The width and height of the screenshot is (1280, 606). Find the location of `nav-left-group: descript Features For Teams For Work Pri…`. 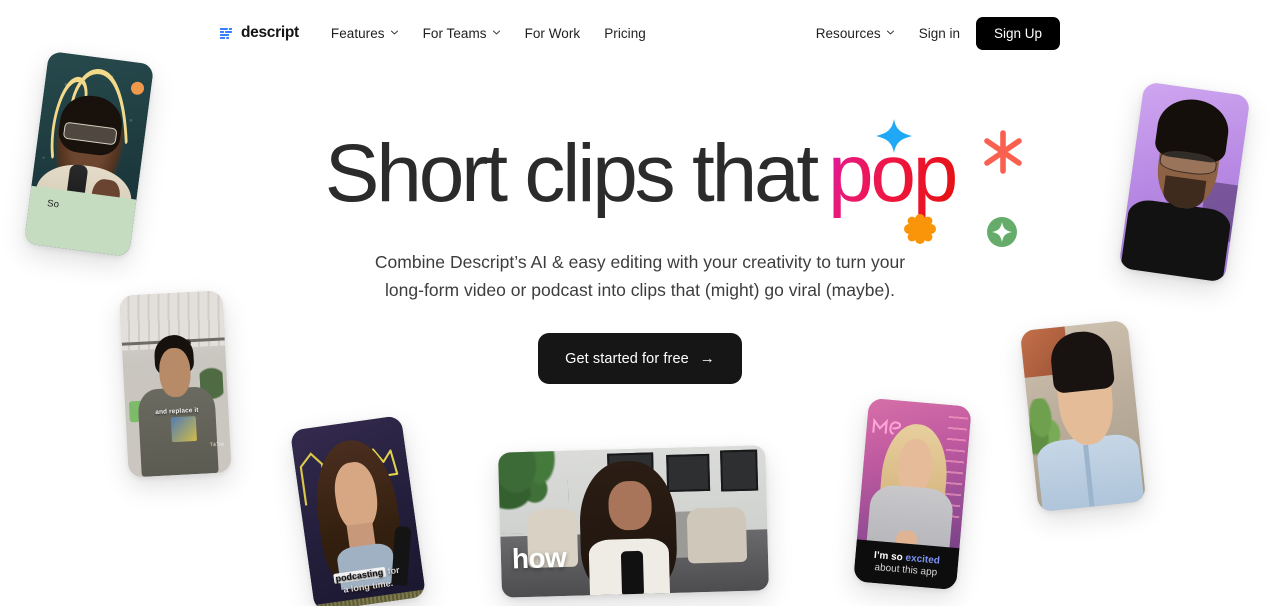

nav-left-group: descript Features For Teams For Work Pri… is located at coordinates (438, 33).